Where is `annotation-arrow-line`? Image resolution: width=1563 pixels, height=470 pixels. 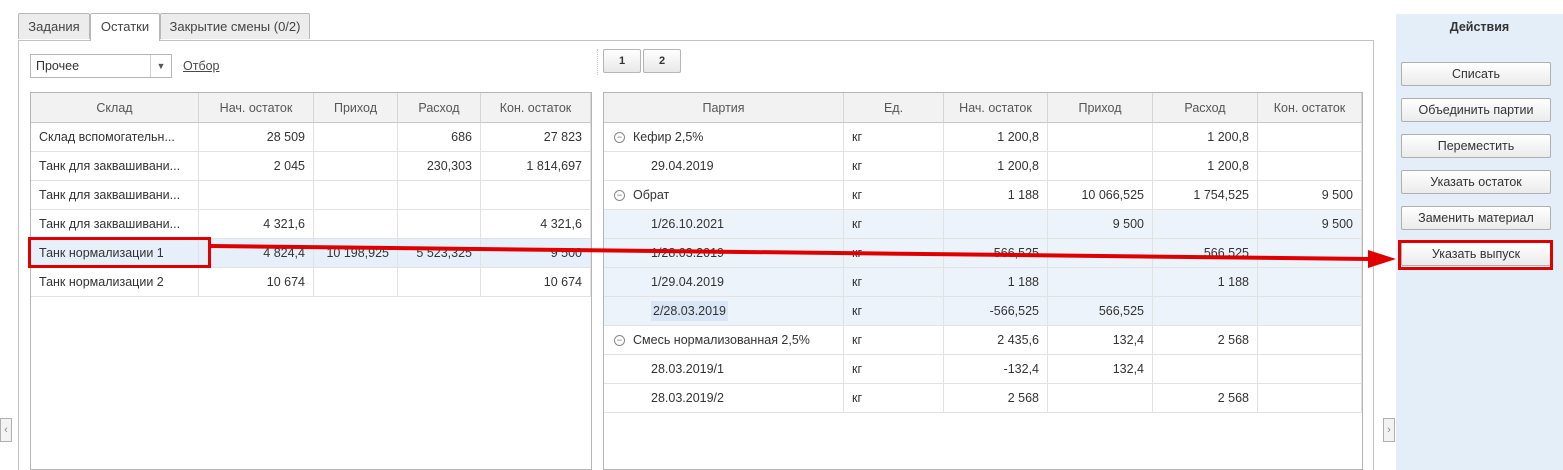 annotation-arrow-line is located at coordinates (790, 252).